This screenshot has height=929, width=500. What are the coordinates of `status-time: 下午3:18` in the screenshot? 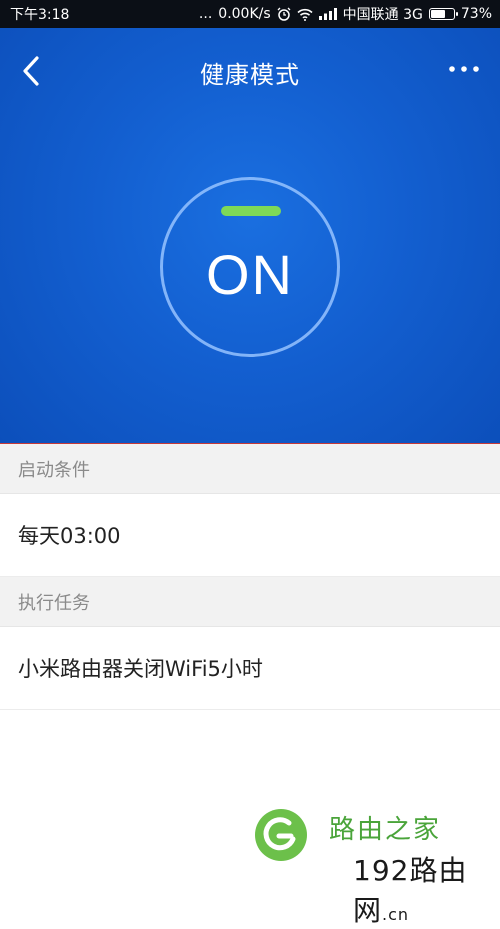 It's located at (40, 15).